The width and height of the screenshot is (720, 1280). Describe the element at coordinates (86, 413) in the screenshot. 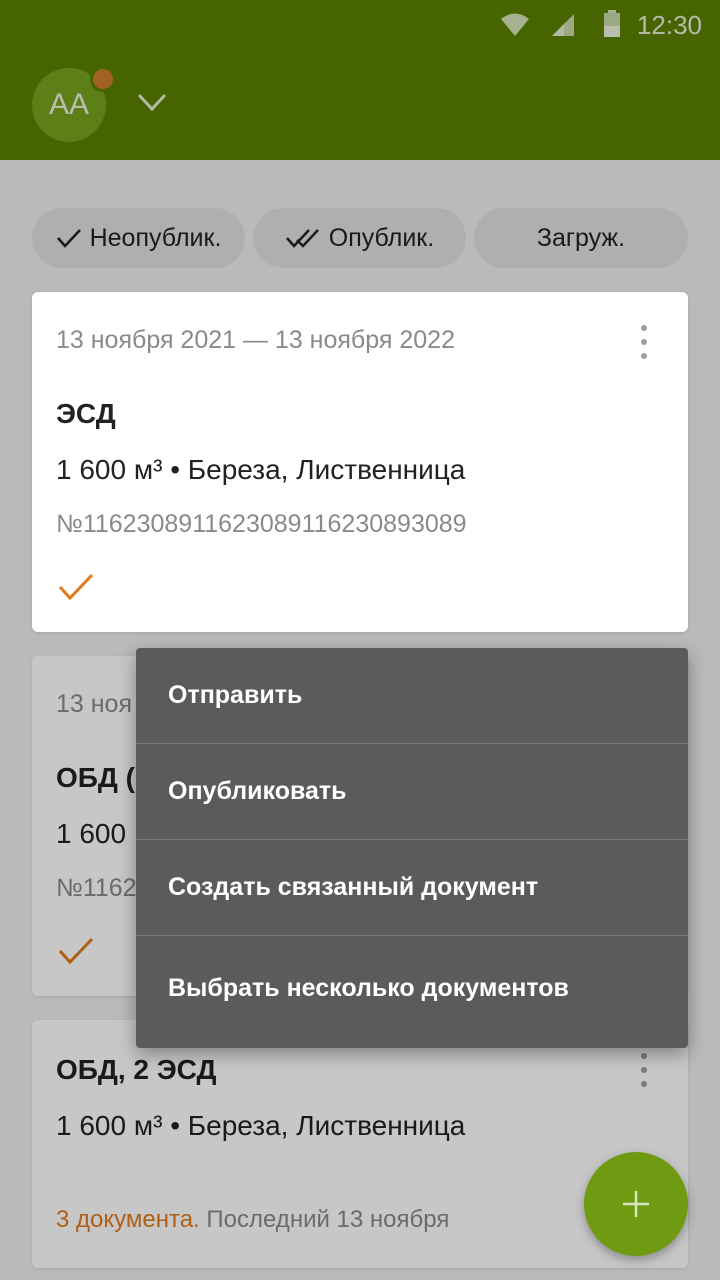

I see `card-title: ЭСД` at that location.